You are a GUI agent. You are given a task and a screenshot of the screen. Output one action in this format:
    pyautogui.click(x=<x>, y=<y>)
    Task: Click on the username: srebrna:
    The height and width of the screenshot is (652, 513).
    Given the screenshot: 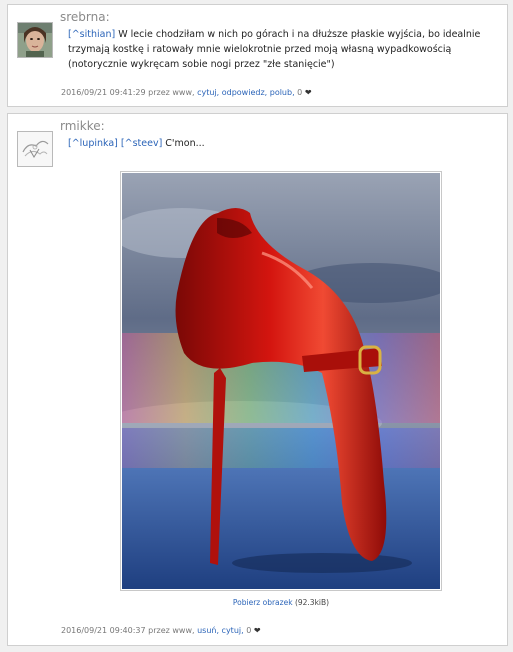 What is the action you would take?
    pyautogui.click(x=85, y=17)
    